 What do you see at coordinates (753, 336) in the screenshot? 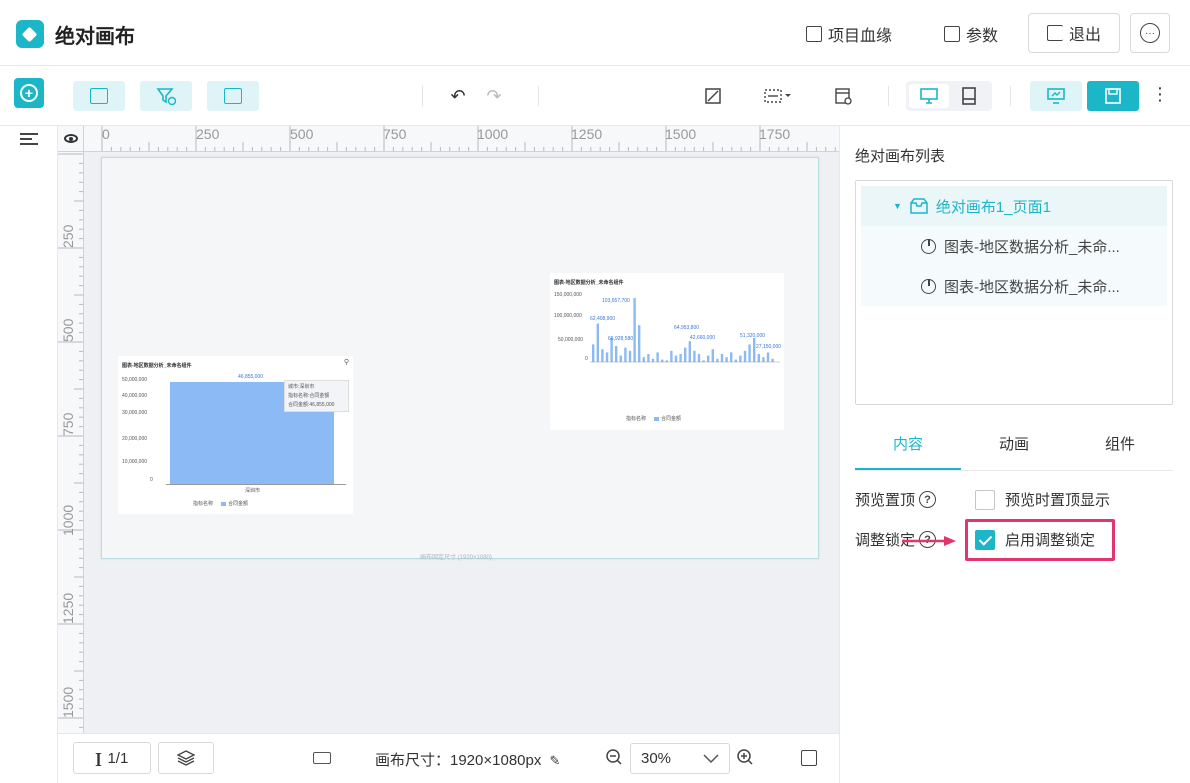
I see `bar-data-label: 51,320,000` at bounding box center [753, 336].